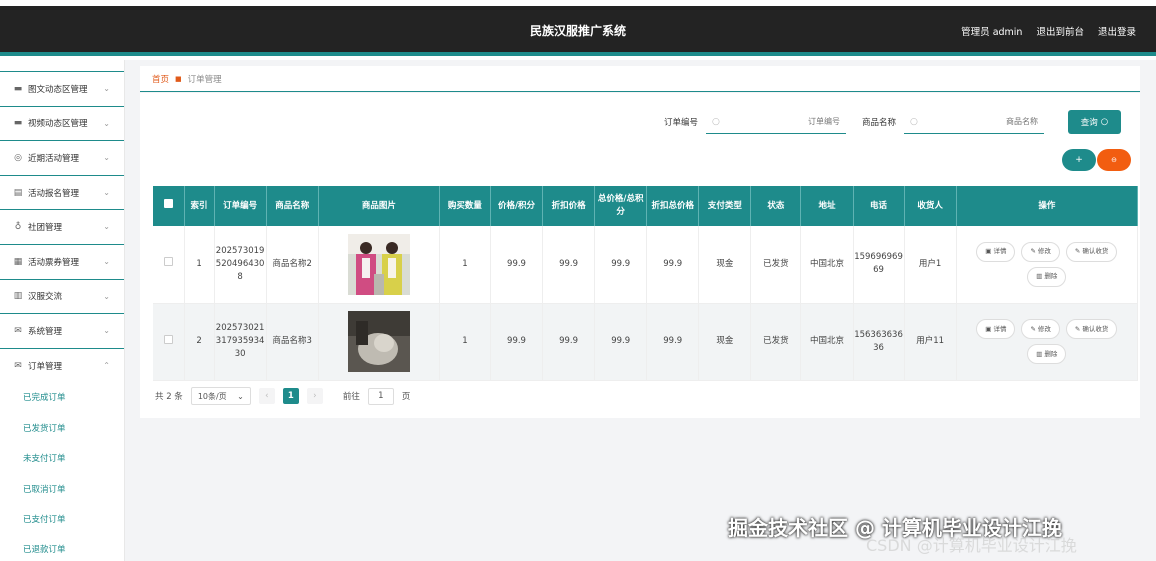  Describe the element at coordinates (62, 548) in the screenshot. I see `sidebar-subitem-refunded: 已退款订单` at that location.